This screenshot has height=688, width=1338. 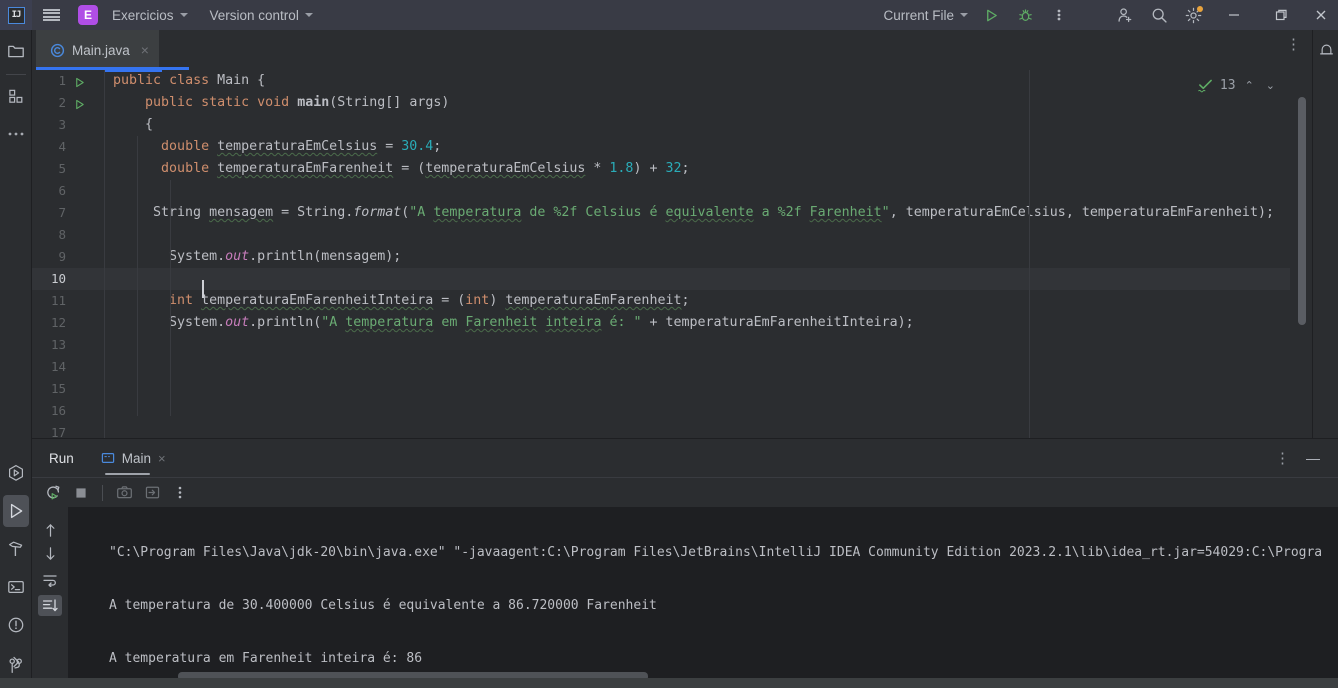 What do you see at coordinates (53, 493) in the screenshot?
I see `rerun-button` at bounding box center [53, 493].